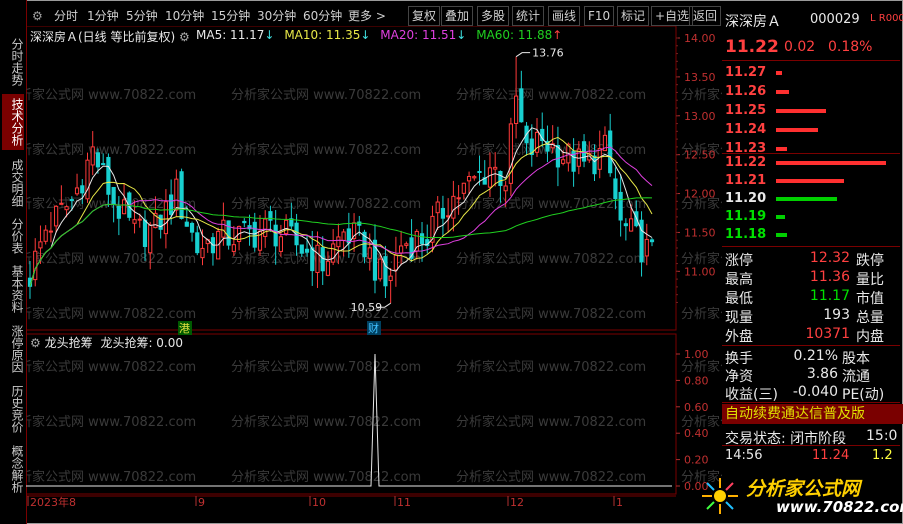 This screenshot has width=903, height=524. I want to click on period-button: 10分钟, so click(184, 16).